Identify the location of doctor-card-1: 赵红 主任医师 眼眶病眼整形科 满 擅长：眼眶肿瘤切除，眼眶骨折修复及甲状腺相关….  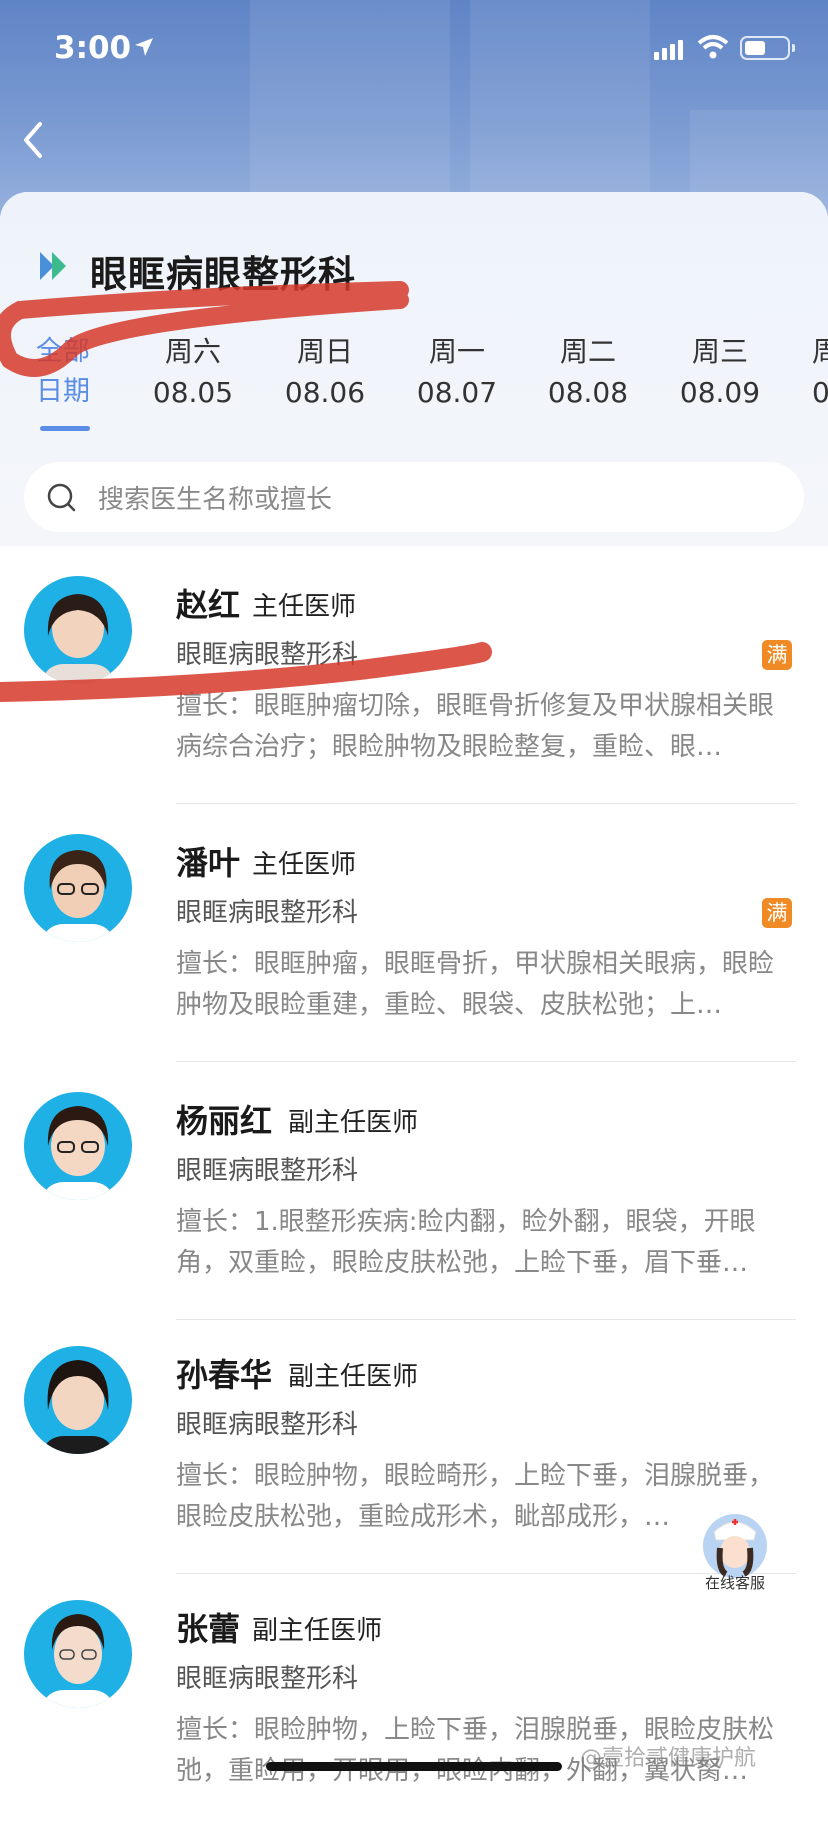
(414, 675).